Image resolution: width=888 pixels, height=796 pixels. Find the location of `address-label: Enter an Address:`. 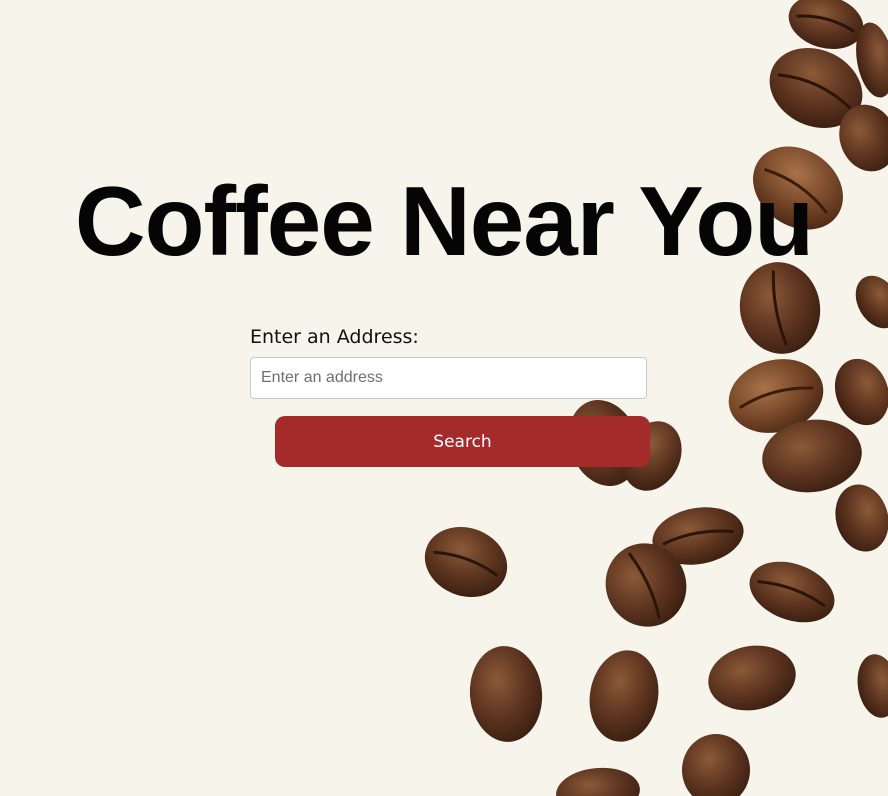

address-label: Enter an Address: is located at coordinates (334, 337).